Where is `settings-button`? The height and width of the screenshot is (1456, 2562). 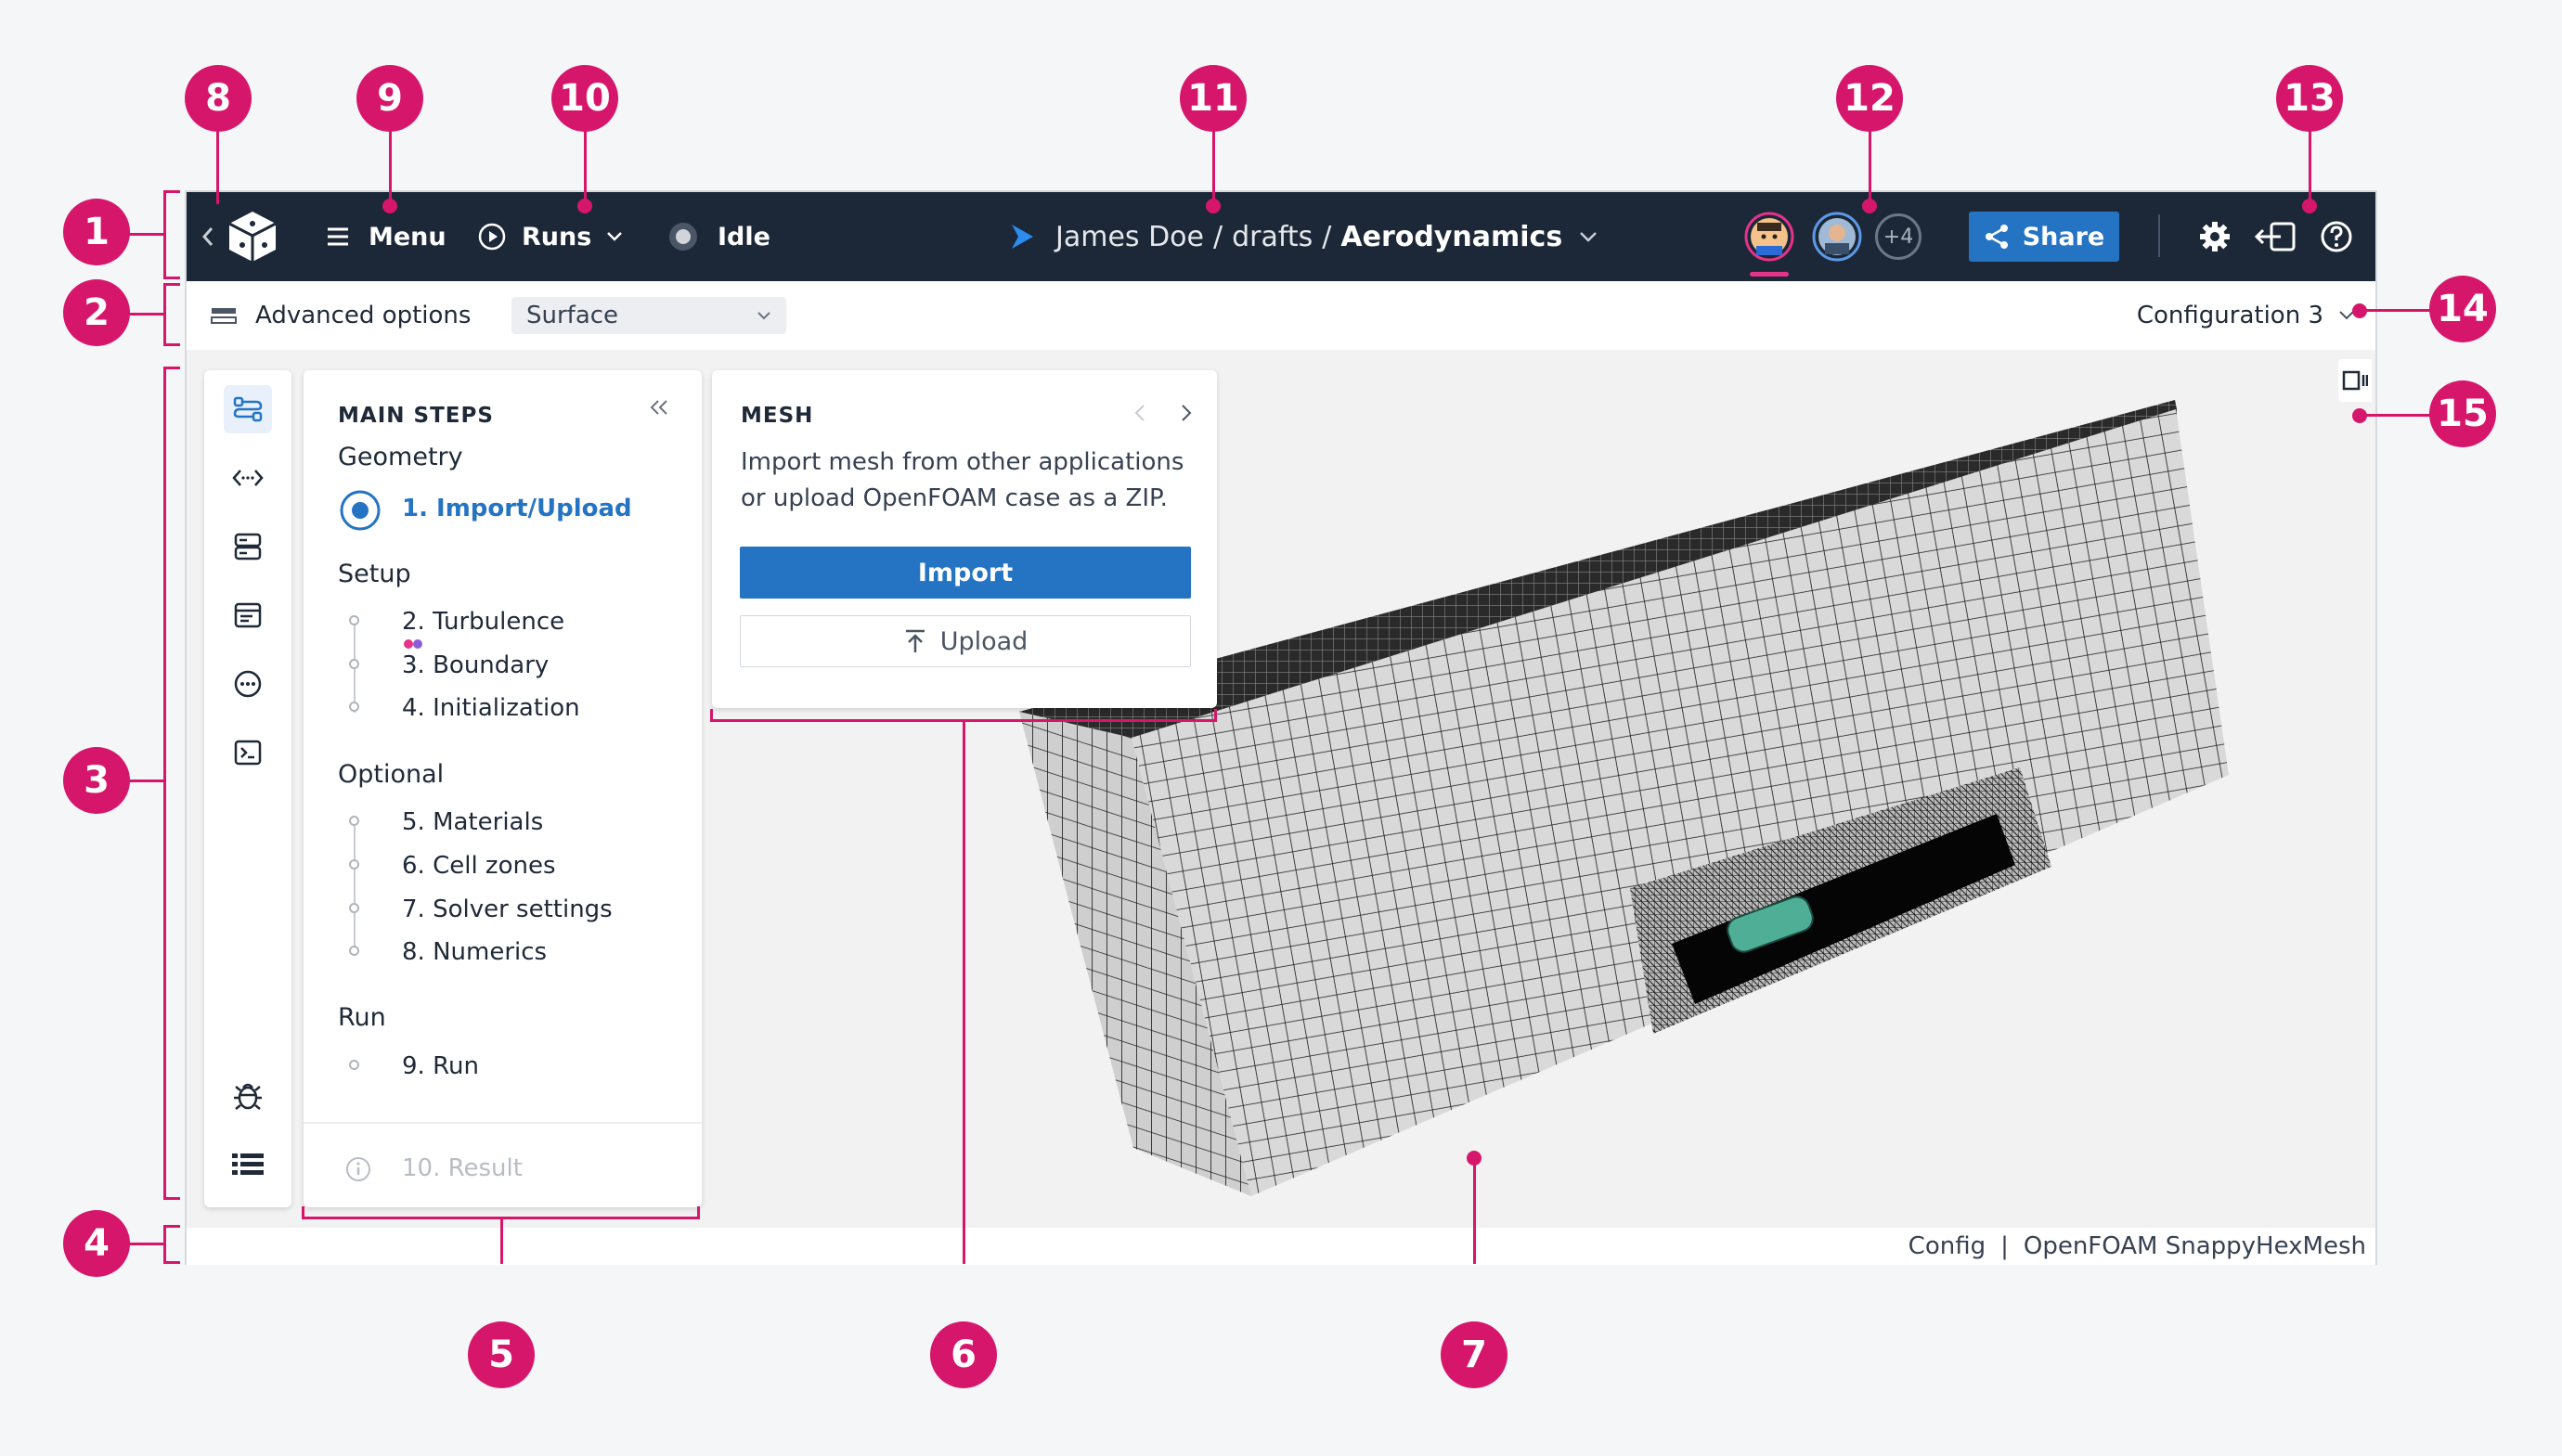 settings-button is located at coordinates (2215, 236).